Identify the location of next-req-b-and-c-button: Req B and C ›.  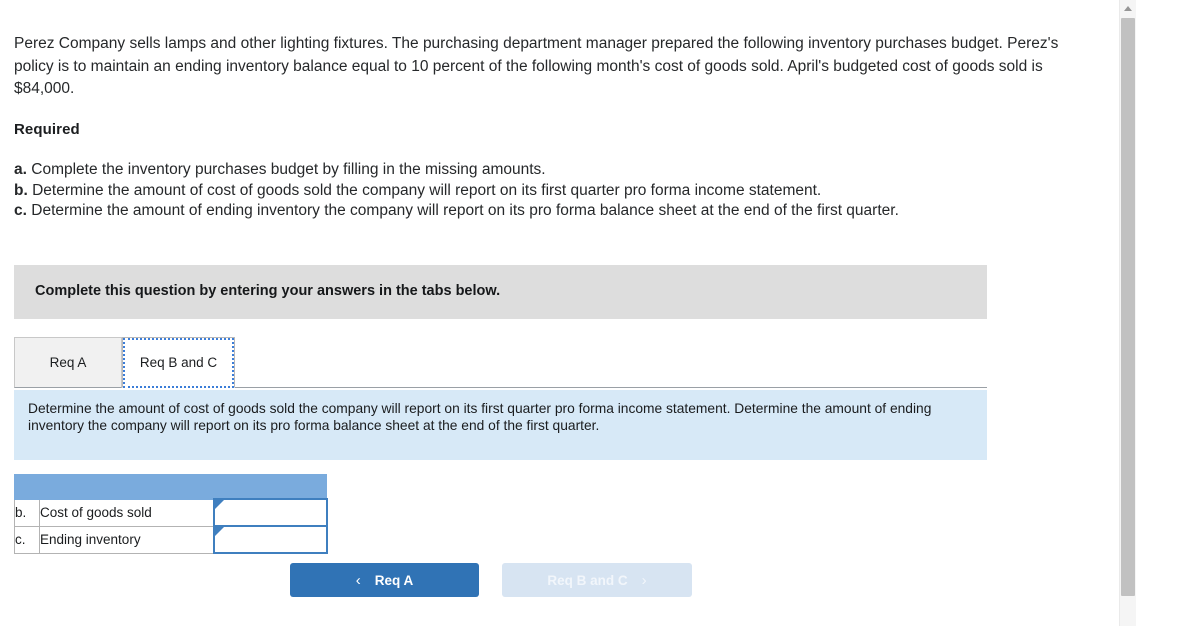
(597, 580).